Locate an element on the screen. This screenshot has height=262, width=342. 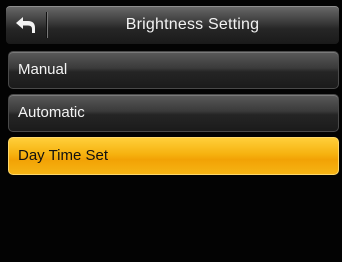
back-arrow-icon is located at coordinates (26, 25).